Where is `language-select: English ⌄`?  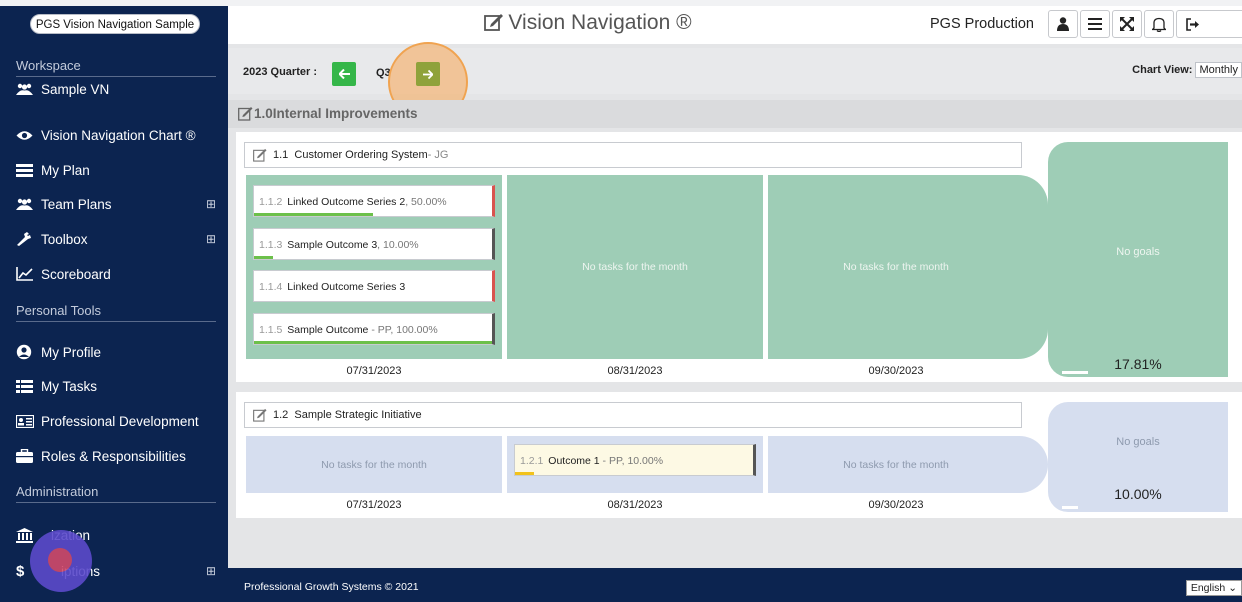 language-select: English ⌄ is located at coordinates (1213, 588).